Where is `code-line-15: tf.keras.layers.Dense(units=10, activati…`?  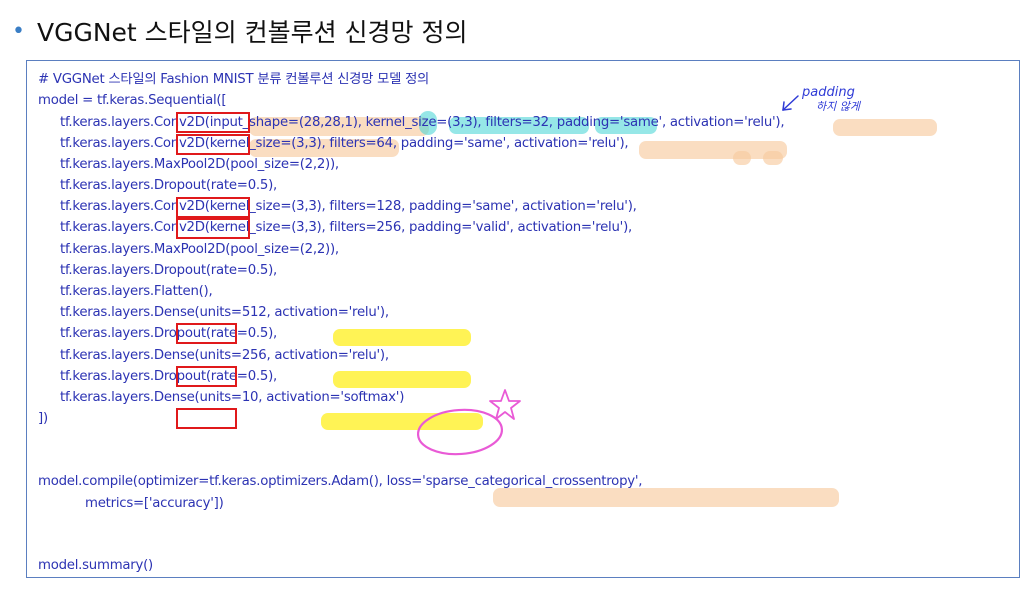 code-line-15: tf.keras.layers.Dense(units=10, activati… is located at coordinates (232, 397).